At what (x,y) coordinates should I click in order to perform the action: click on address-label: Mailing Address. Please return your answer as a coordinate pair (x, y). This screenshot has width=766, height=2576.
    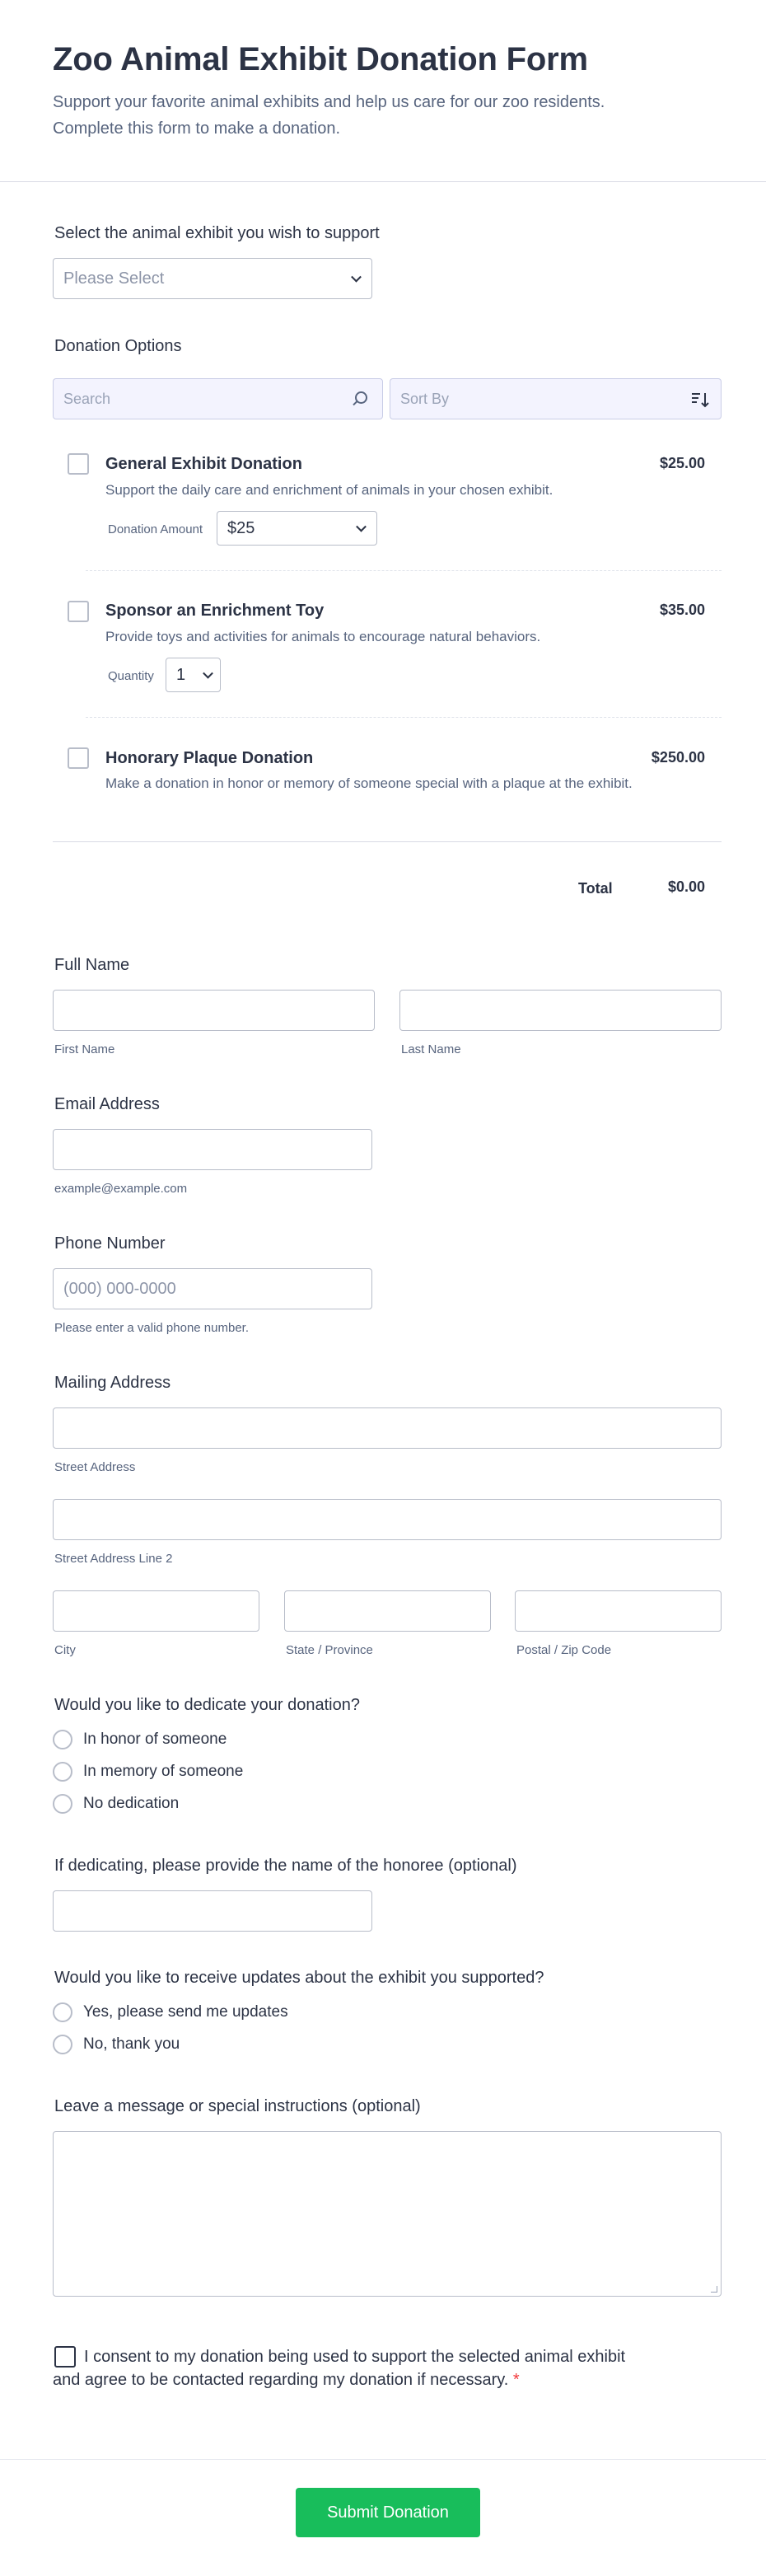
    Looking at the image, I should click on (112, 1383).